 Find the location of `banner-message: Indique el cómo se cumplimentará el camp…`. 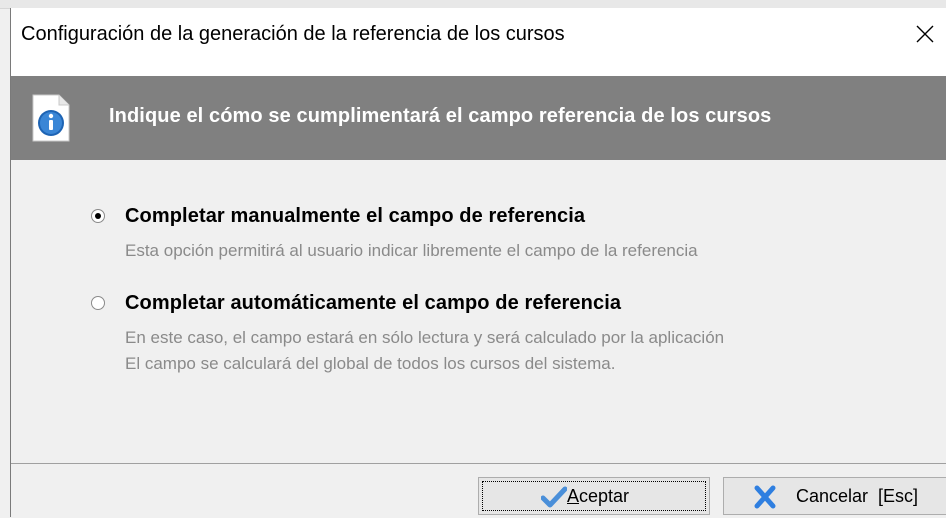

banner-message: Indique el cómo se cumplimentará el camp… is located at coordinates (440, 116).